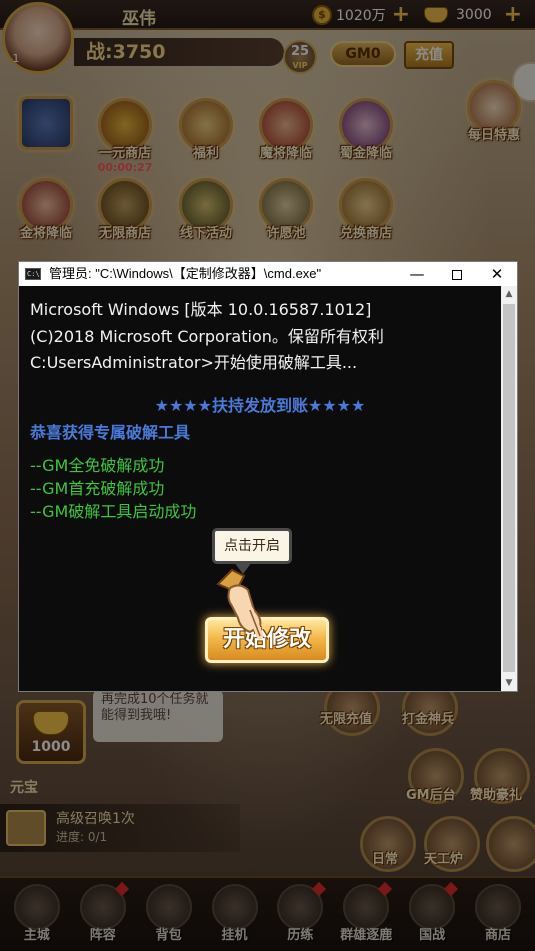 This screenshot has width=535, height=951. Describe the element at coordinates (509, 683) in the screenshot. I see `scroll-down-arrow: ▼` at that location.